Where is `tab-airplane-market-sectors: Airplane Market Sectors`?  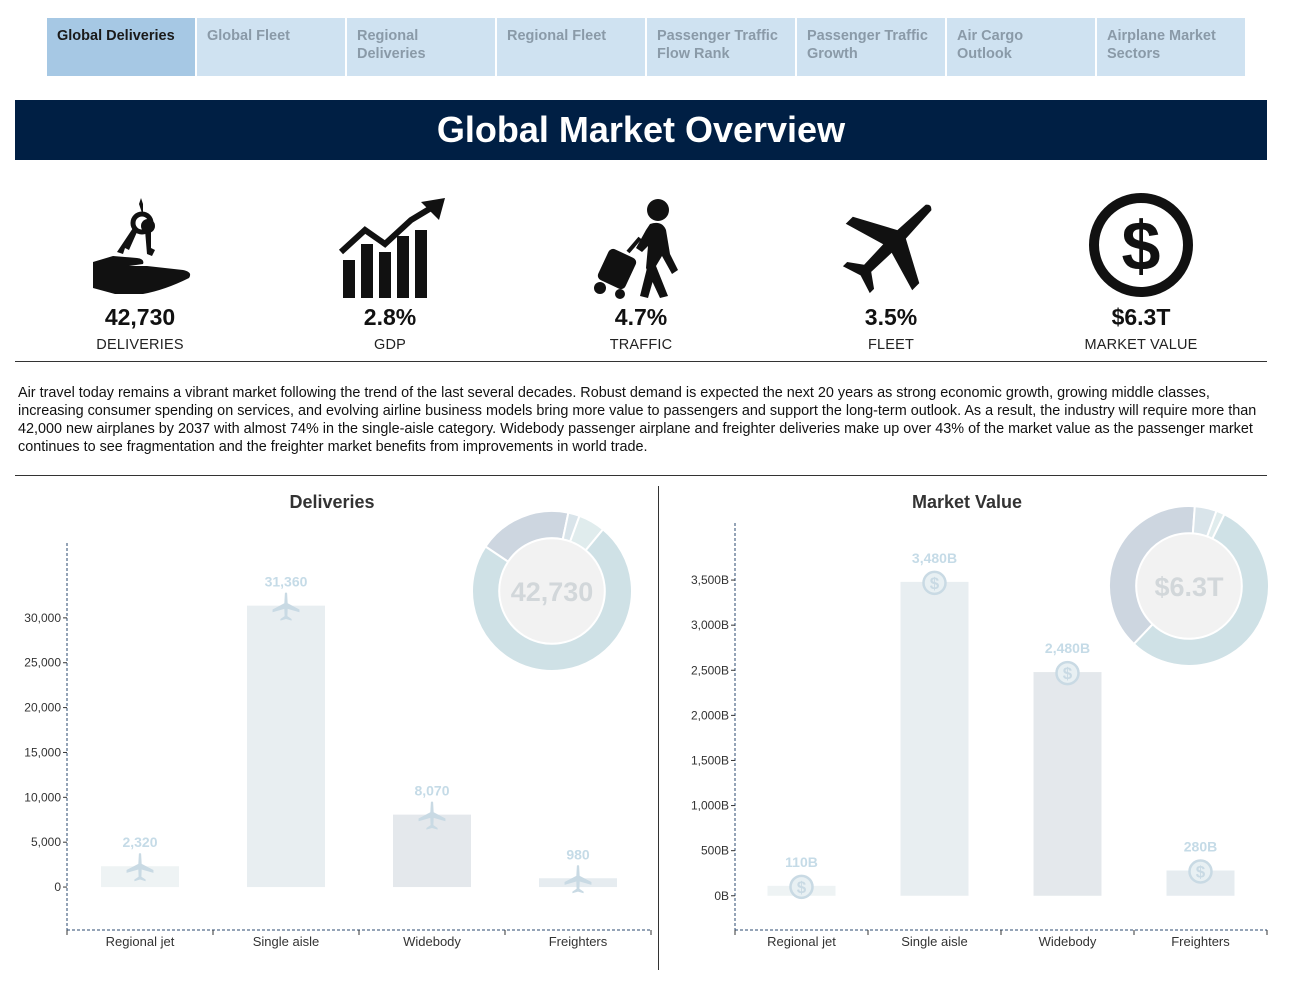
tab-airplane-market-sectors: Airplane Market Sectors is located at coordinates (1171, 47).